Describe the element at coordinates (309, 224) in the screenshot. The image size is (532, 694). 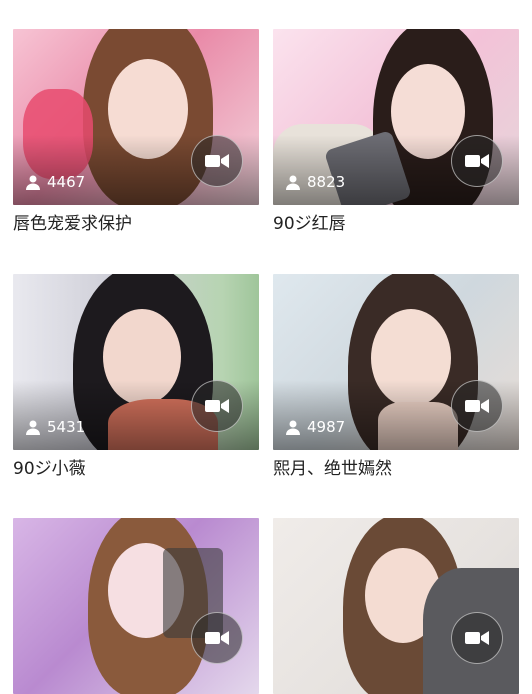
I see `room-title: 90ジ红唇` at that location.